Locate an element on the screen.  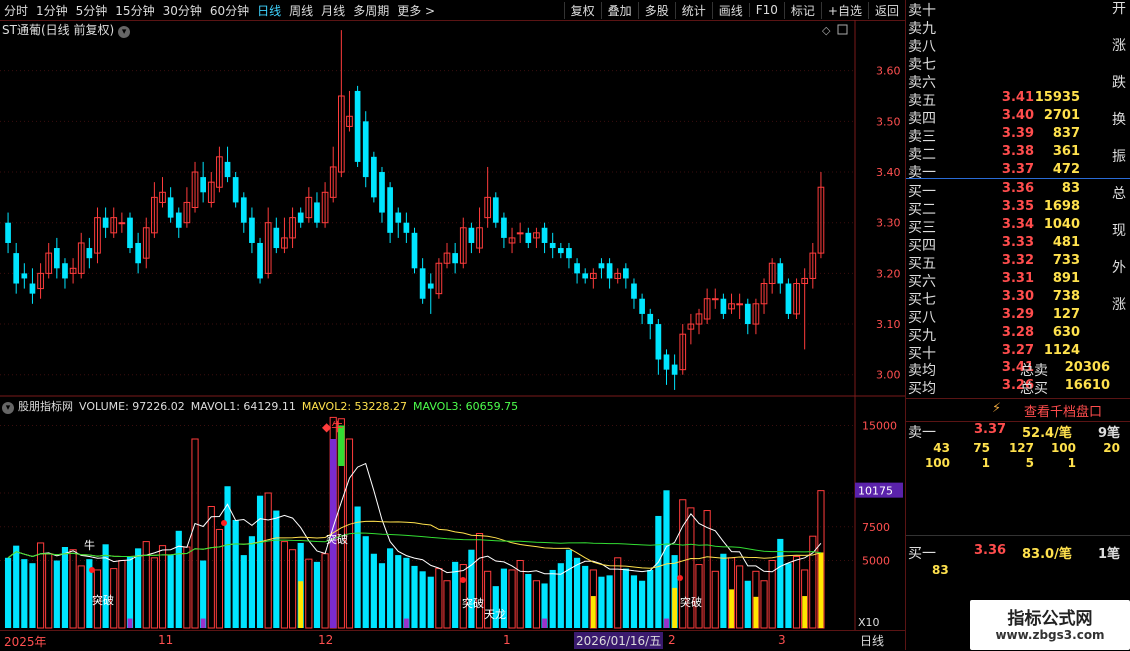
period-3: 15分钟 is located at coordinates (134, 10).